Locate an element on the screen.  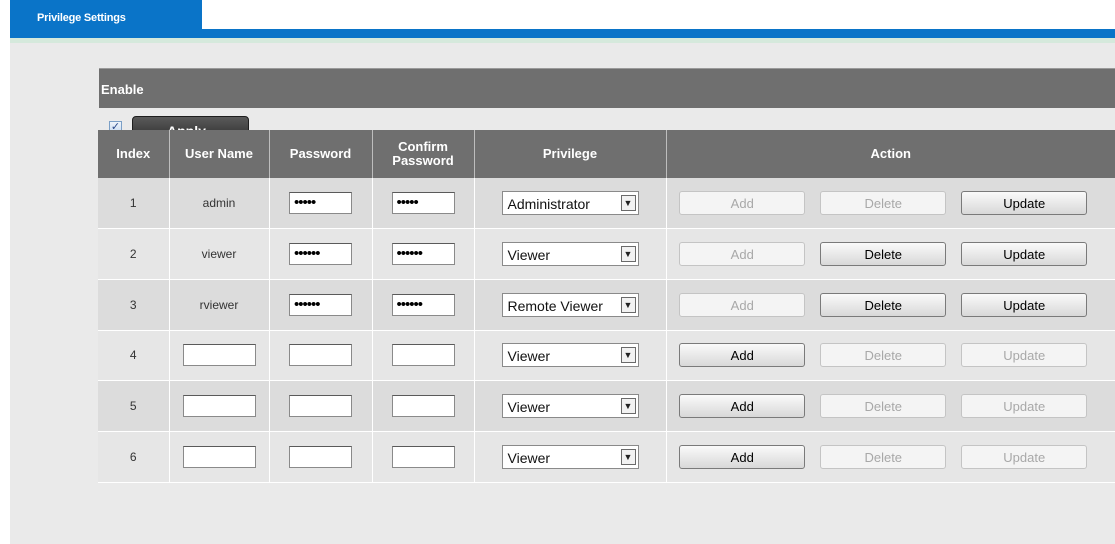
privilege-select: Remote Viewer ▼ is located at coordinates (570, 304).